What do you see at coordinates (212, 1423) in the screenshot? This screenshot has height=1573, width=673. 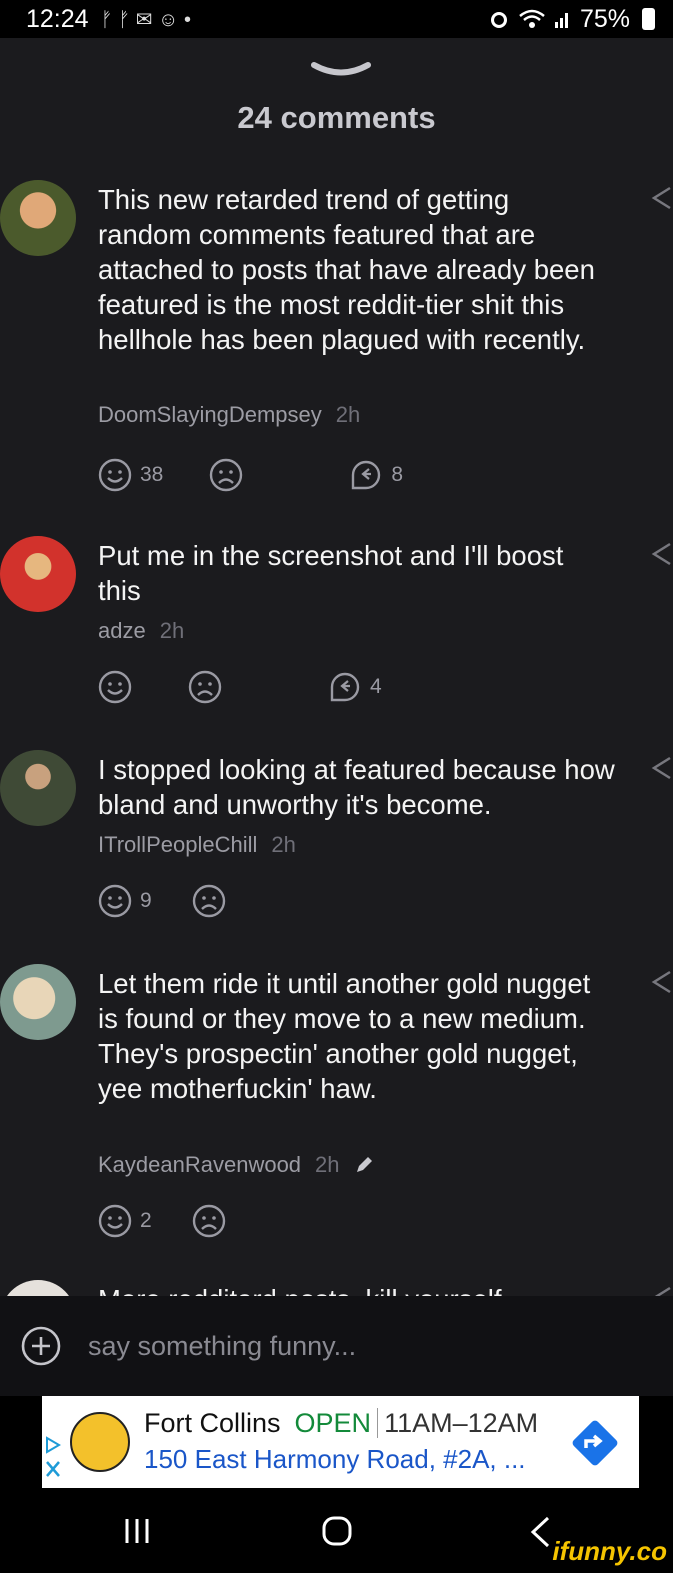 I see `ad-business-name: Fort Collins` at bounding box center [212, 1423].